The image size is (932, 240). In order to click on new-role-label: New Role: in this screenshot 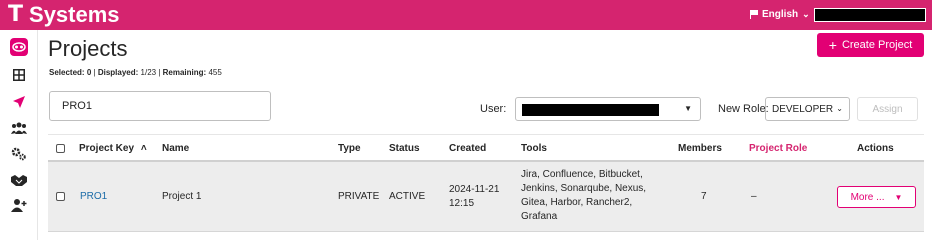, I will do `click(743, 109)`.